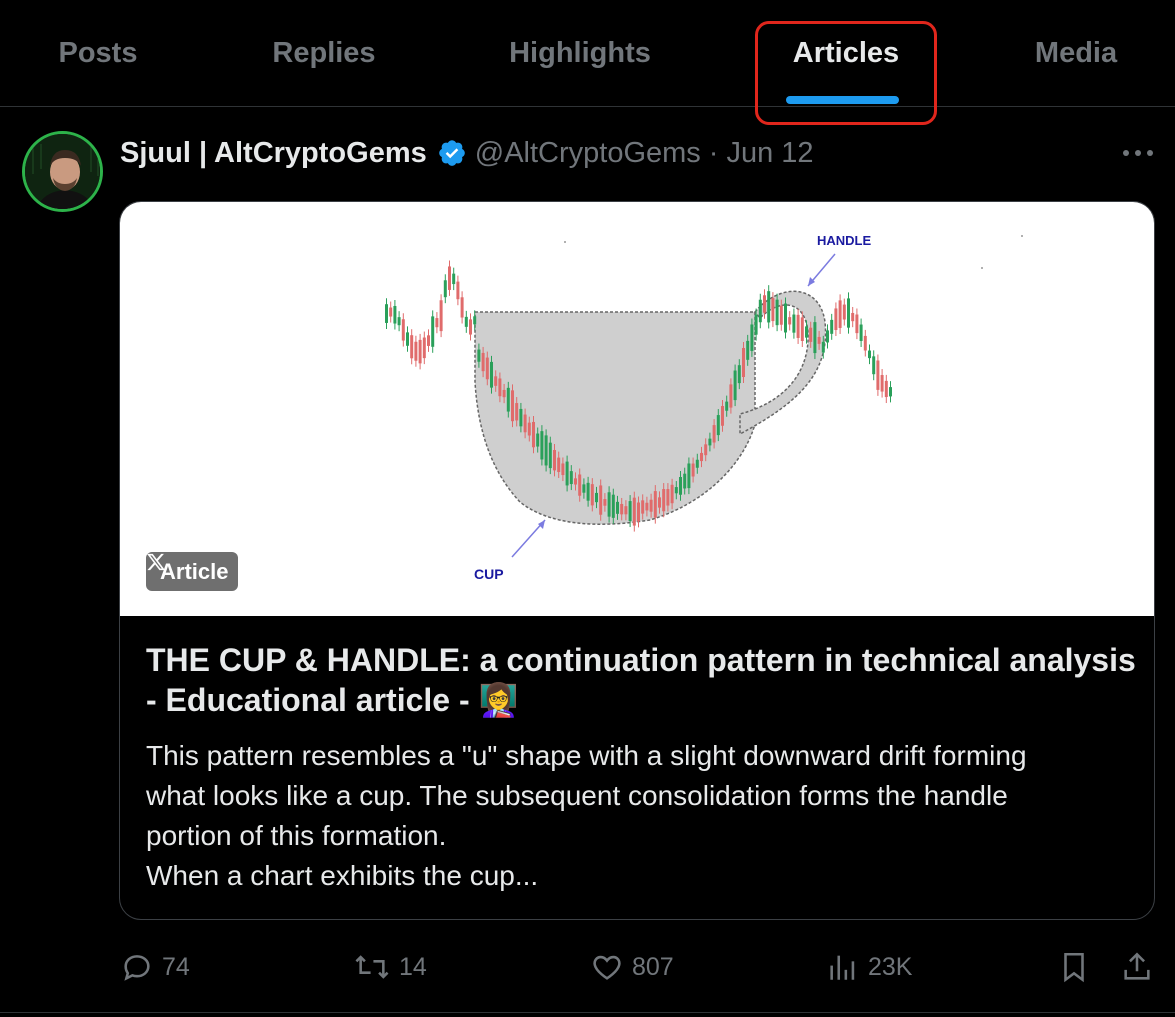  I want to click on post-actions: 74 14 807 23K, so click(587, 967).